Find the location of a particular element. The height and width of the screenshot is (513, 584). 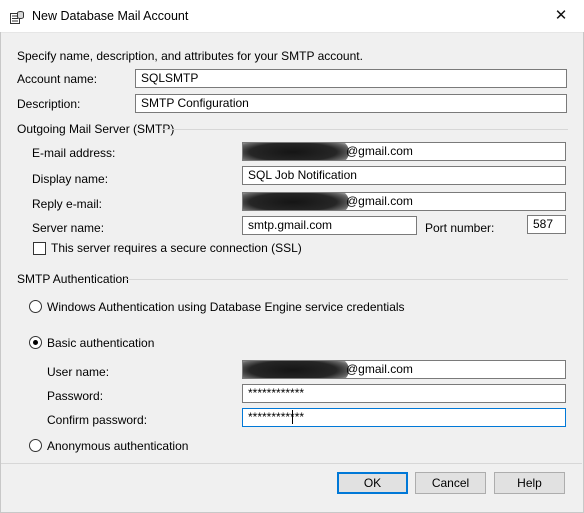

email-address-input: @gmail.com is located at coordinates (404, 151).